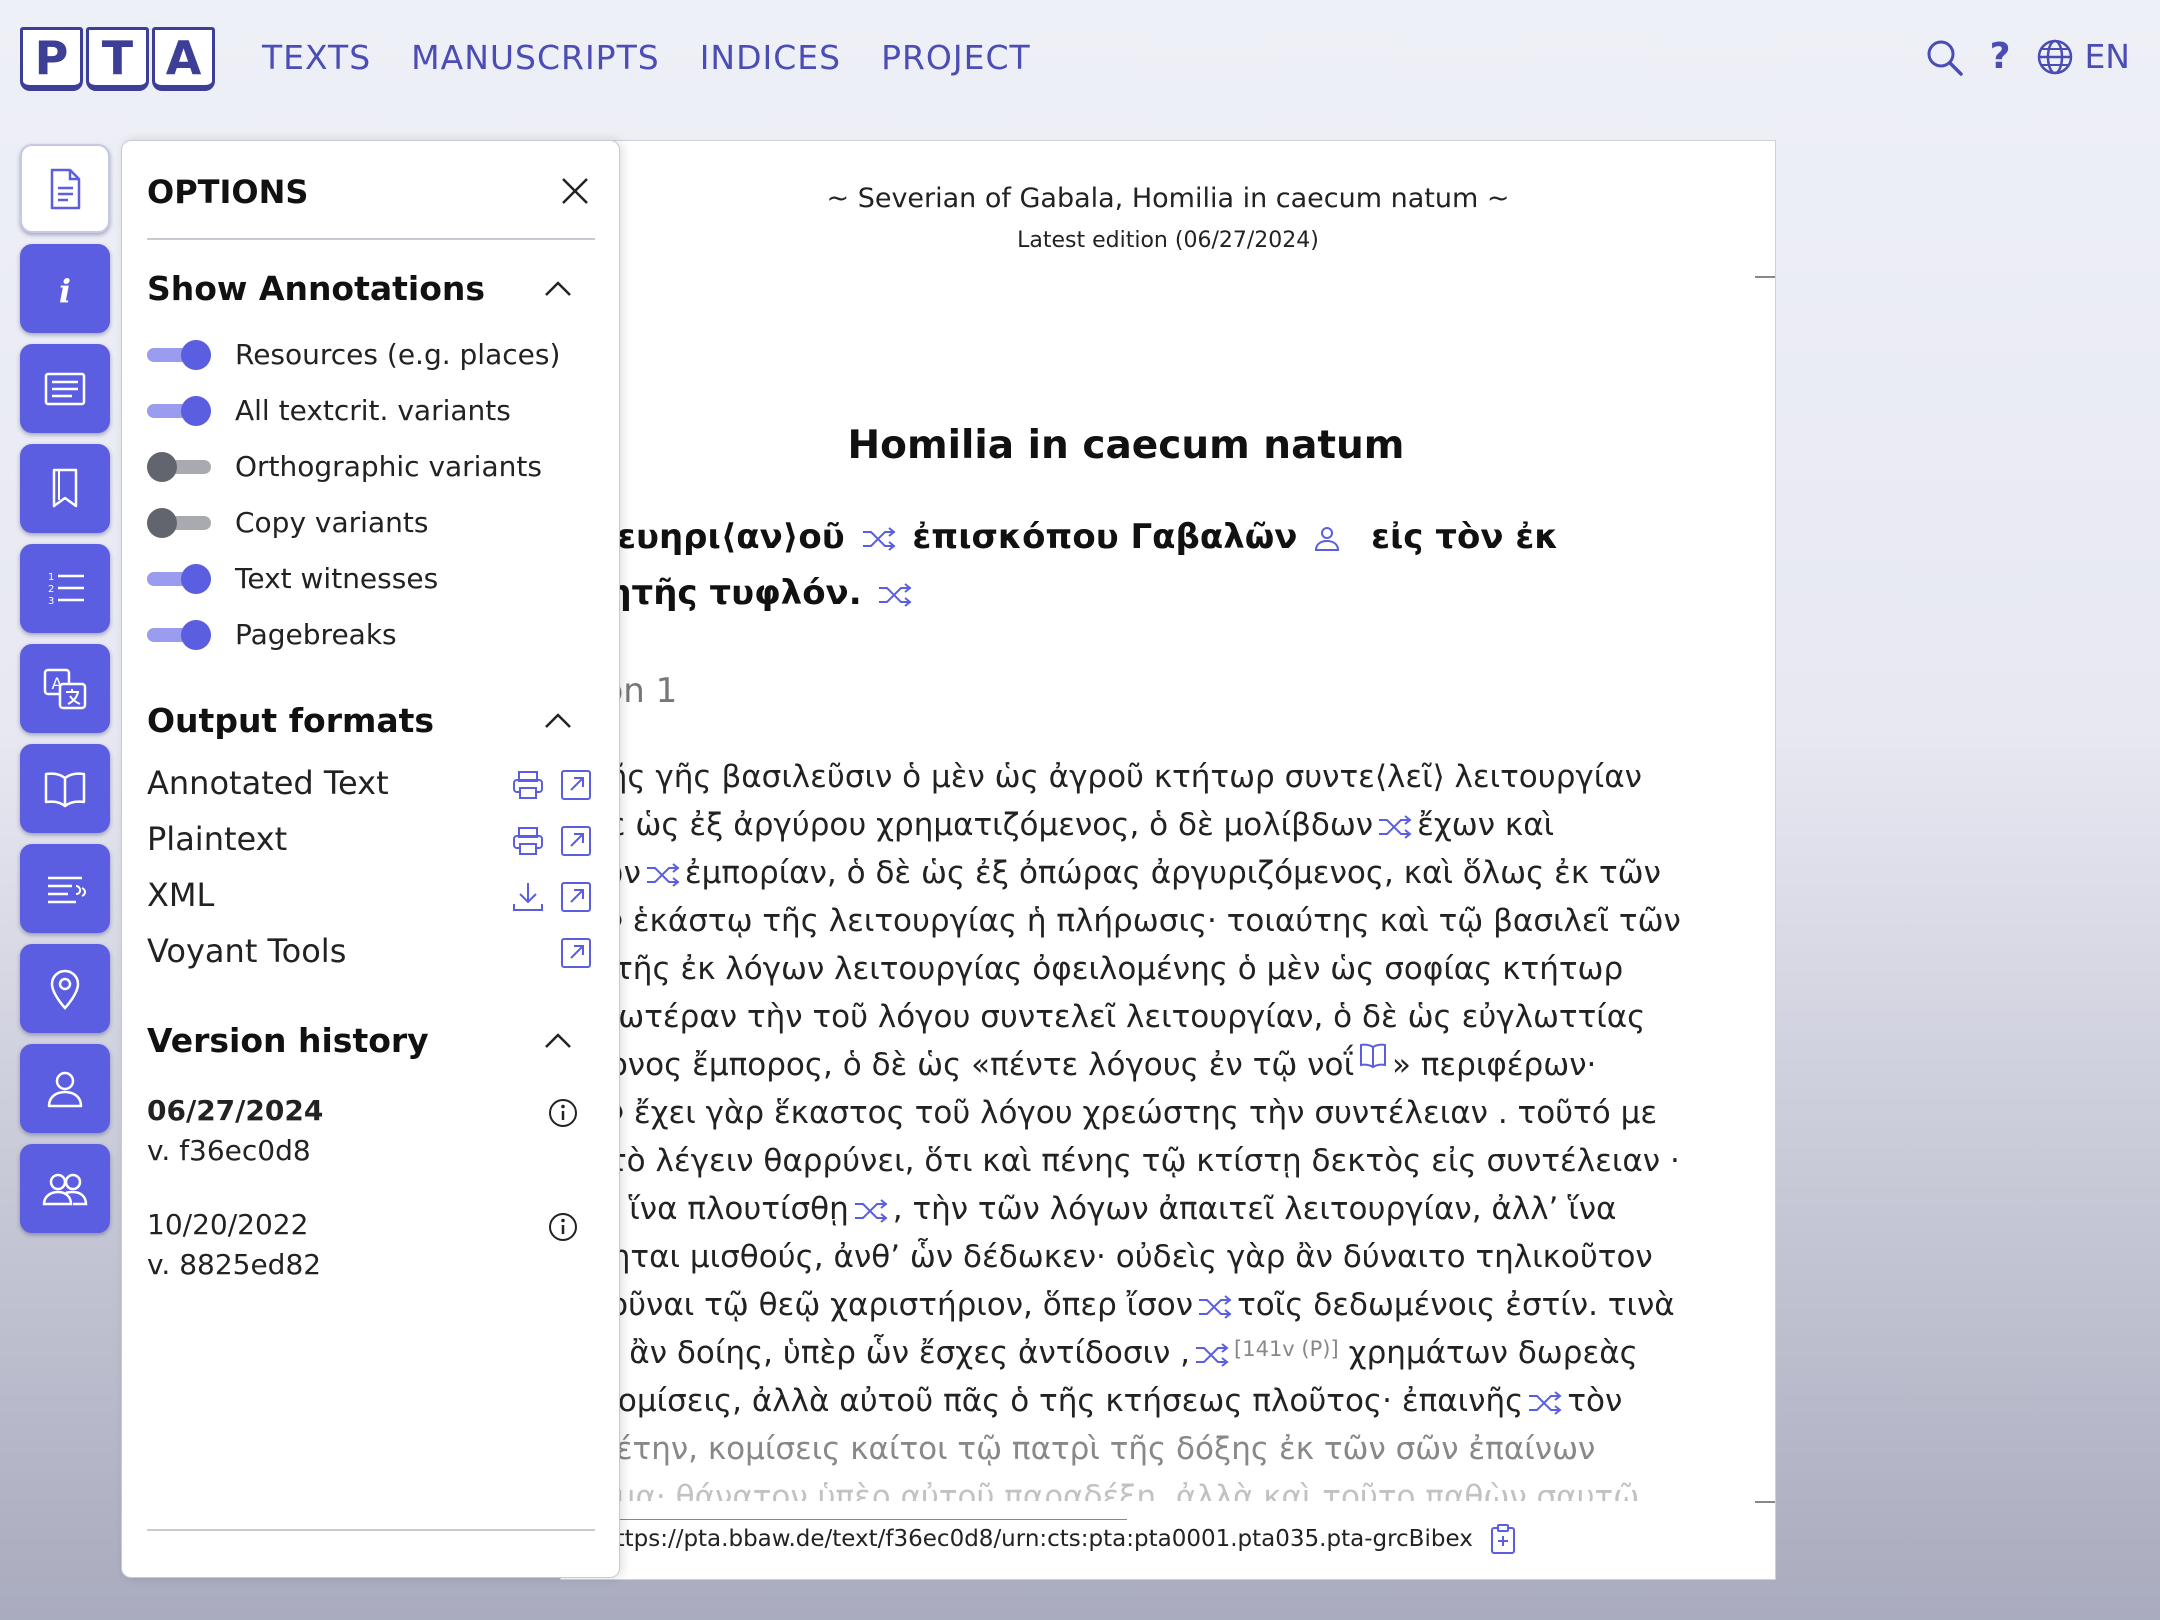 The height and width of the screenshot is (1620, 2160). What do you see at coordinates (65, 1088) in the screenshot?
I see `rail-person-button` at bounding box center [65, 1088].